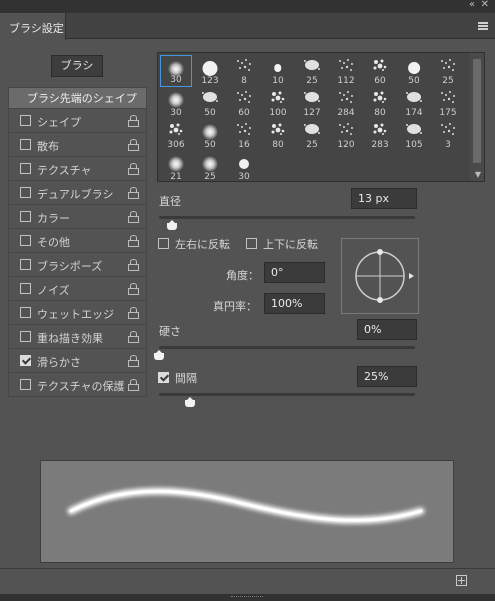 The image size is (495, 601). Describe the element at coordinates (77, 289) in the screenshot. I see `option-item: ノイズ` at that location.